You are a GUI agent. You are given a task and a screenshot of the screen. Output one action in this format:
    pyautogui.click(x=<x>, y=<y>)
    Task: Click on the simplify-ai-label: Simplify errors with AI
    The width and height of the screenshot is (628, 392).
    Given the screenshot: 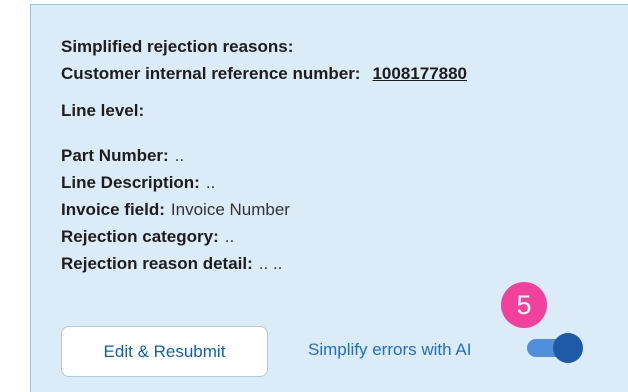 What is the action you would take?
    pyautogui.click(x=390, y=349)
    